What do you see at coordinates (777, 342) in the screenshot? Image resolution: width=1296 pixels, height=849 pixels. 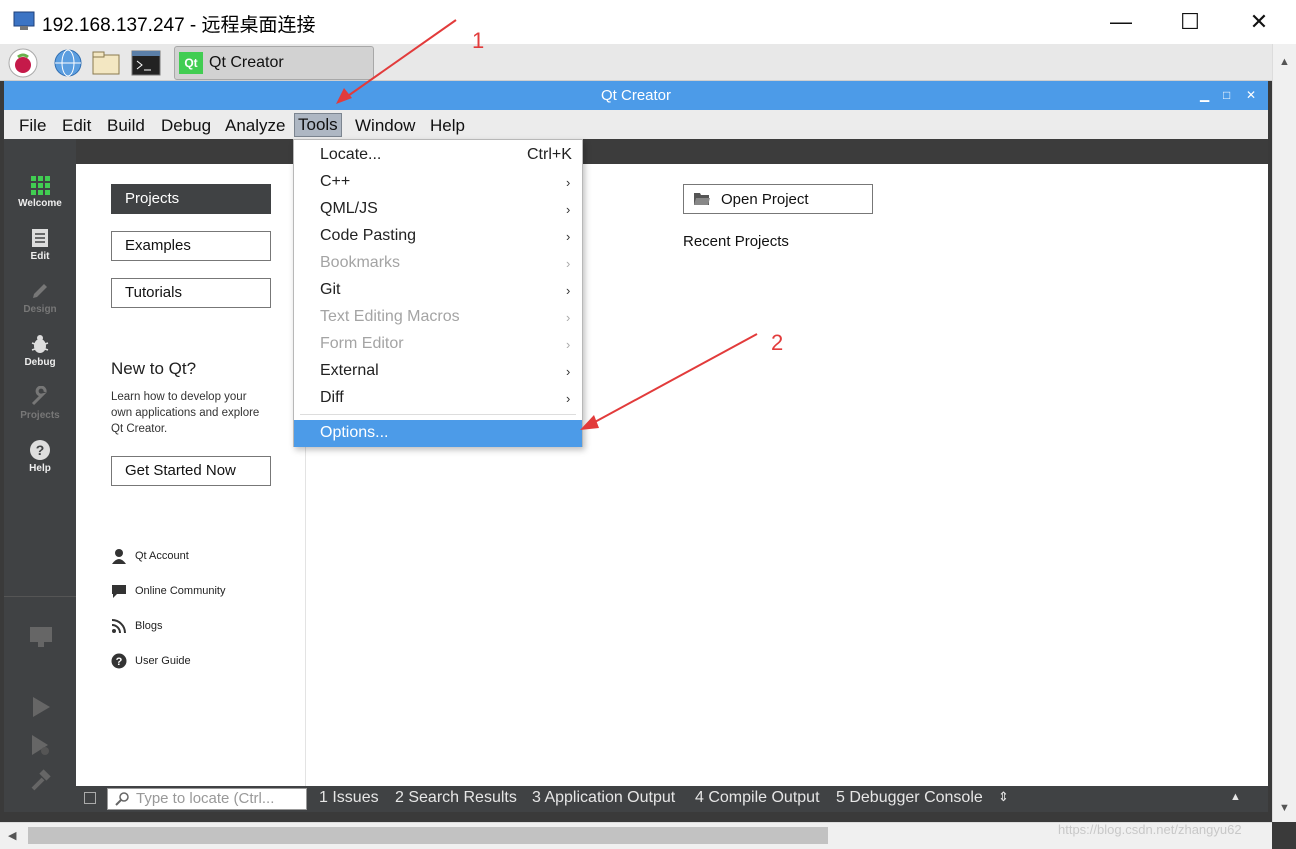 I see `annotation-number-2: 2` at bounding box center [777, 342].